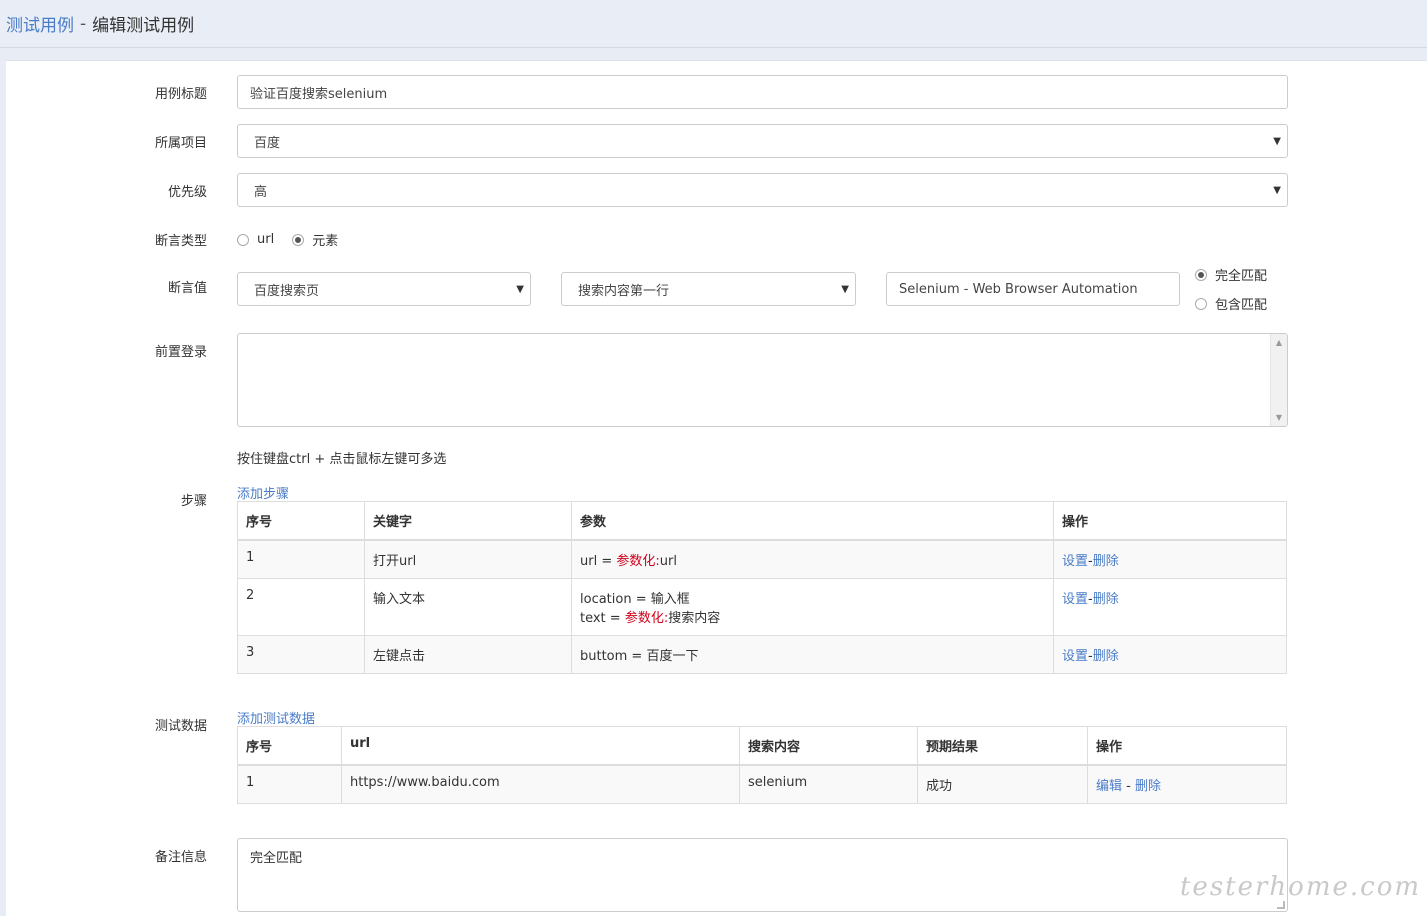 Image resolution: width=1427 pixels, height=916 pixels. Describe the element at coordinates (713, 24) in the screenshot. I see `breadcrumb: 测试用例 - 编辑测试用例` at that location.